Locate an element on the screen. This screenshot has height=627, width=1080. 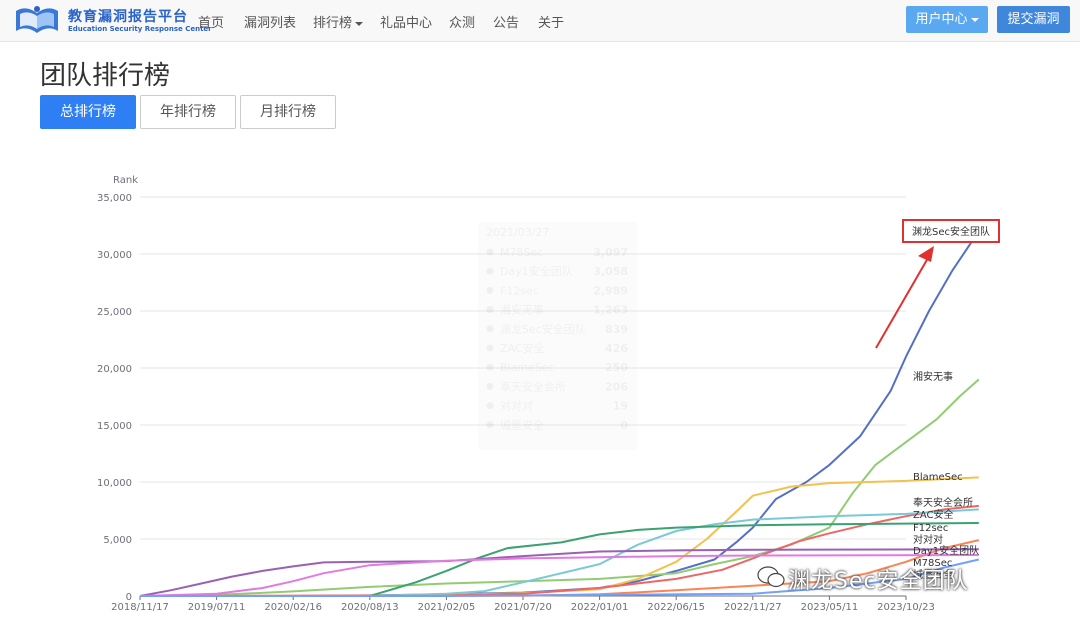
tooltip-series-name: M78Sec is located at coordinates (521, 252).